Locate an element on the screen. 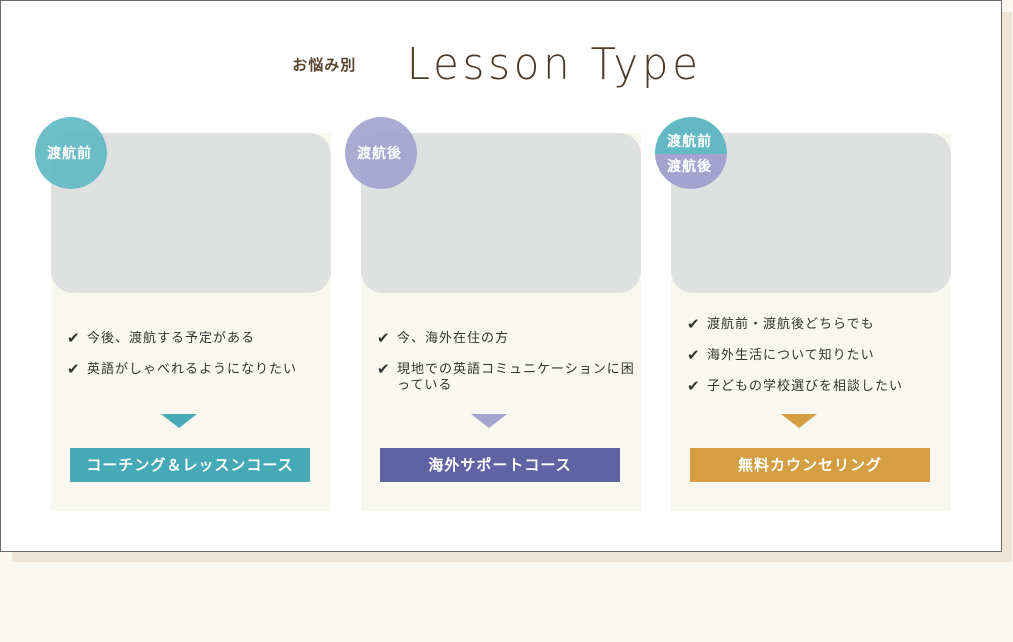 The height and width of the screenshot is (642, 1013). list-item: ✔ 現地での英語コミュニケーションに困っている is located at coordinates (506, 376).